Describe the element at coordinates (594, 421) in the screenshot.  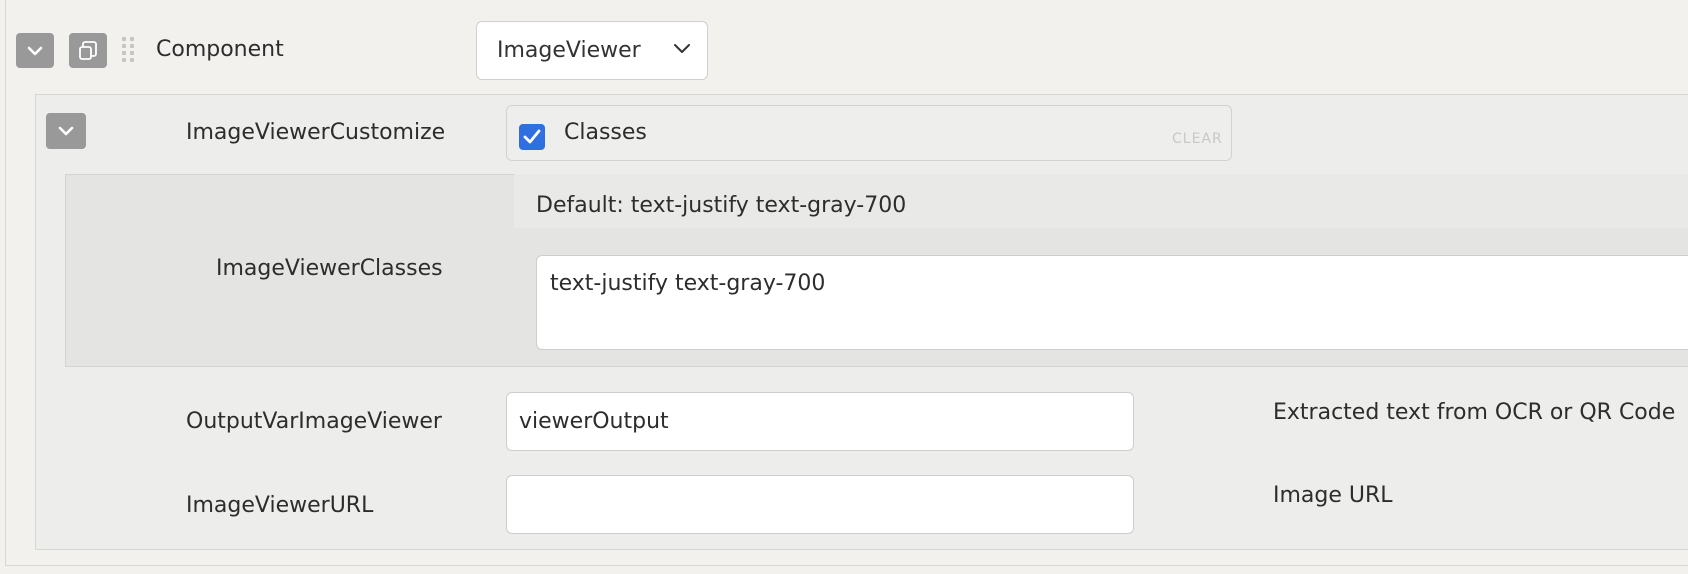
I see `output-var-value: viewerOutput` at that location.